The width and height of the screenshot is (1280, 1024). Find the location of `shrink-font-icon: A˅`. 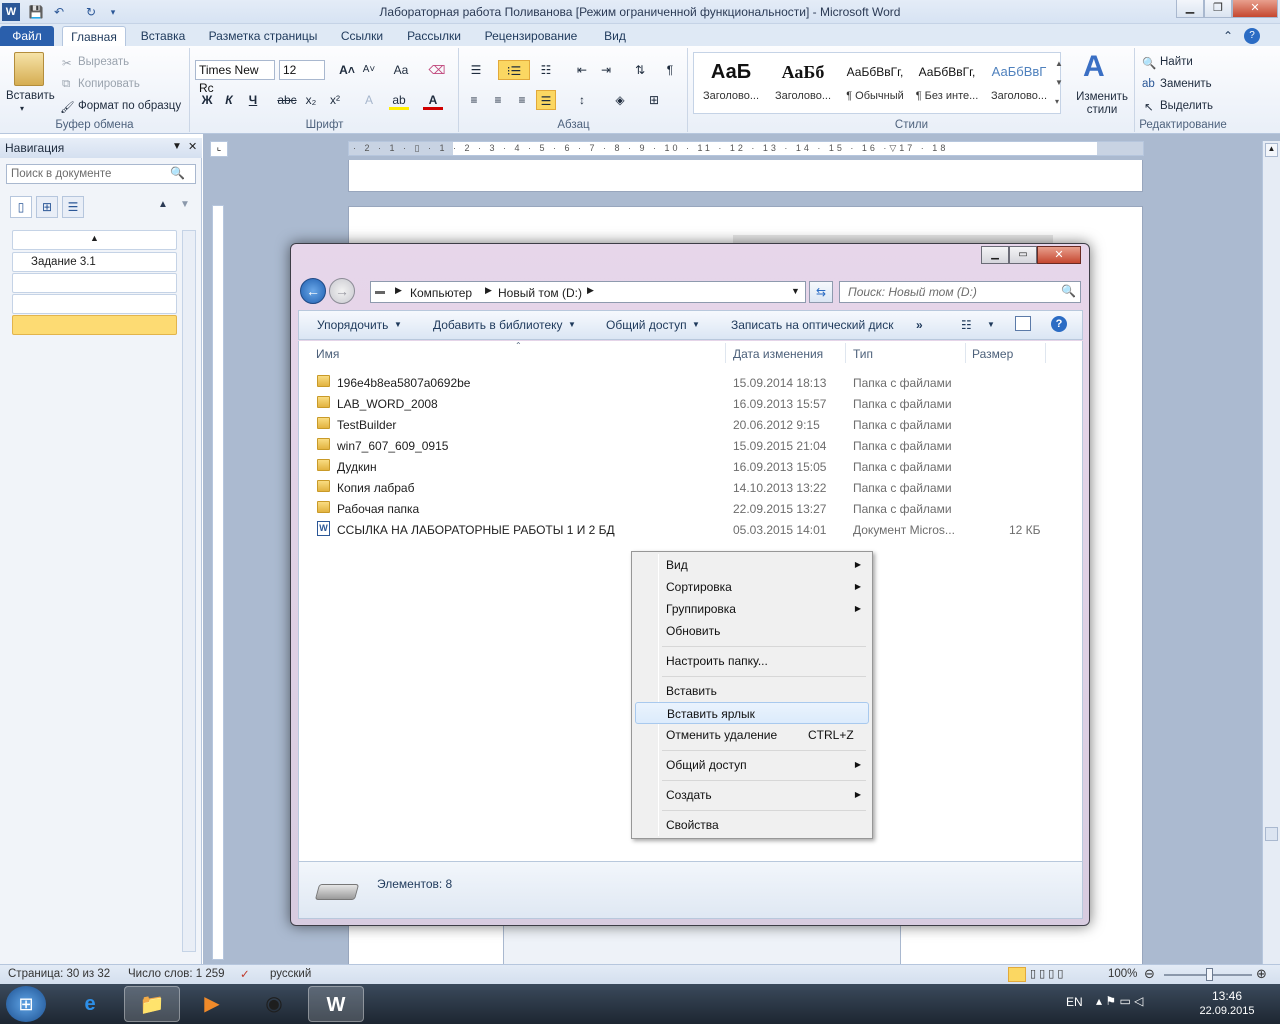

shrink-font-icon: A˅ is located at coordinates (369, 70).